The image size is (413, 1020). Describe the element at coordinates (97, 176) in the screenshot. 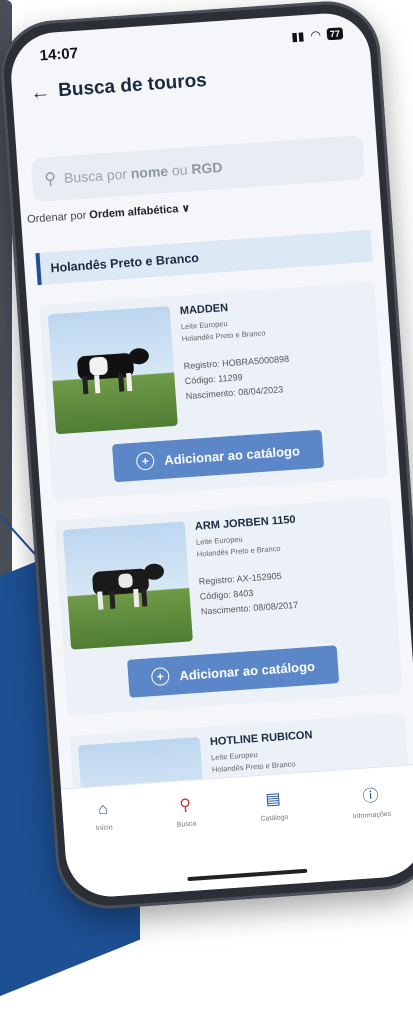

I see `search-placeholder-pre: Busca por` at that location.